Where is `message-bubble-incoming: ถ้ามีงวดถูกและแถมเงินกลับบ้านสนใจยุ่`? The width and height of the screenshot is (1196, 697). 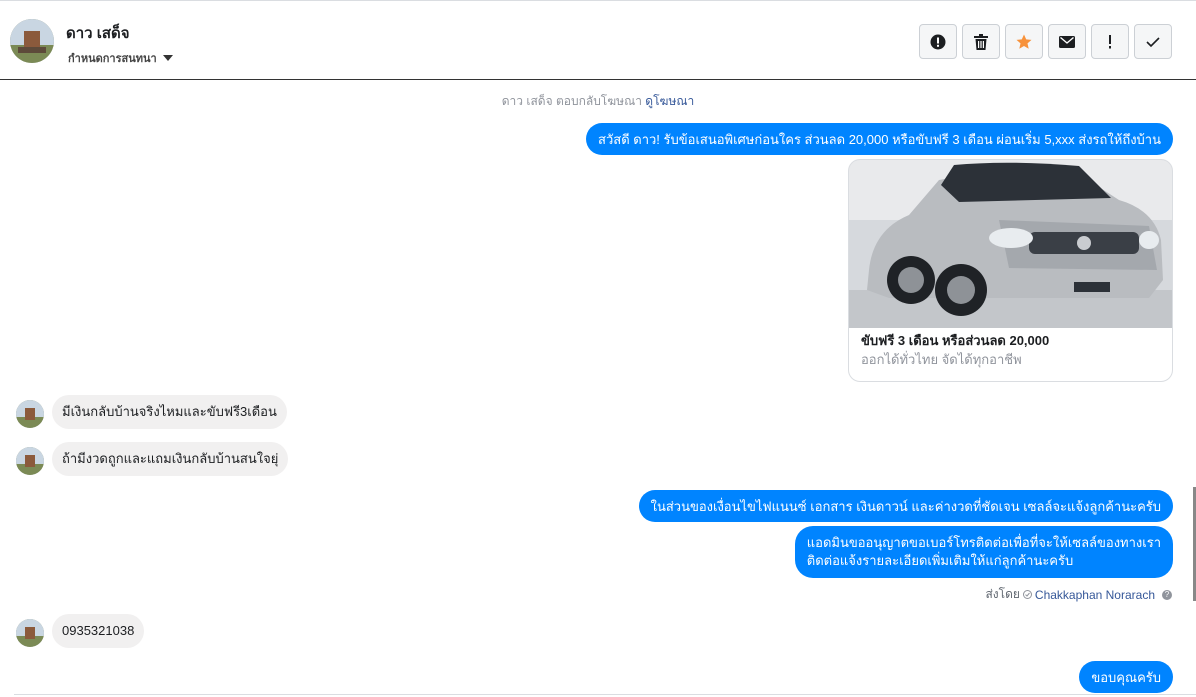 message-bubble-incoming: ถ้ามีงวดถูกและแถมเงินกลับบ้านสนใจยุ่ is located at coordinates (170, 459).